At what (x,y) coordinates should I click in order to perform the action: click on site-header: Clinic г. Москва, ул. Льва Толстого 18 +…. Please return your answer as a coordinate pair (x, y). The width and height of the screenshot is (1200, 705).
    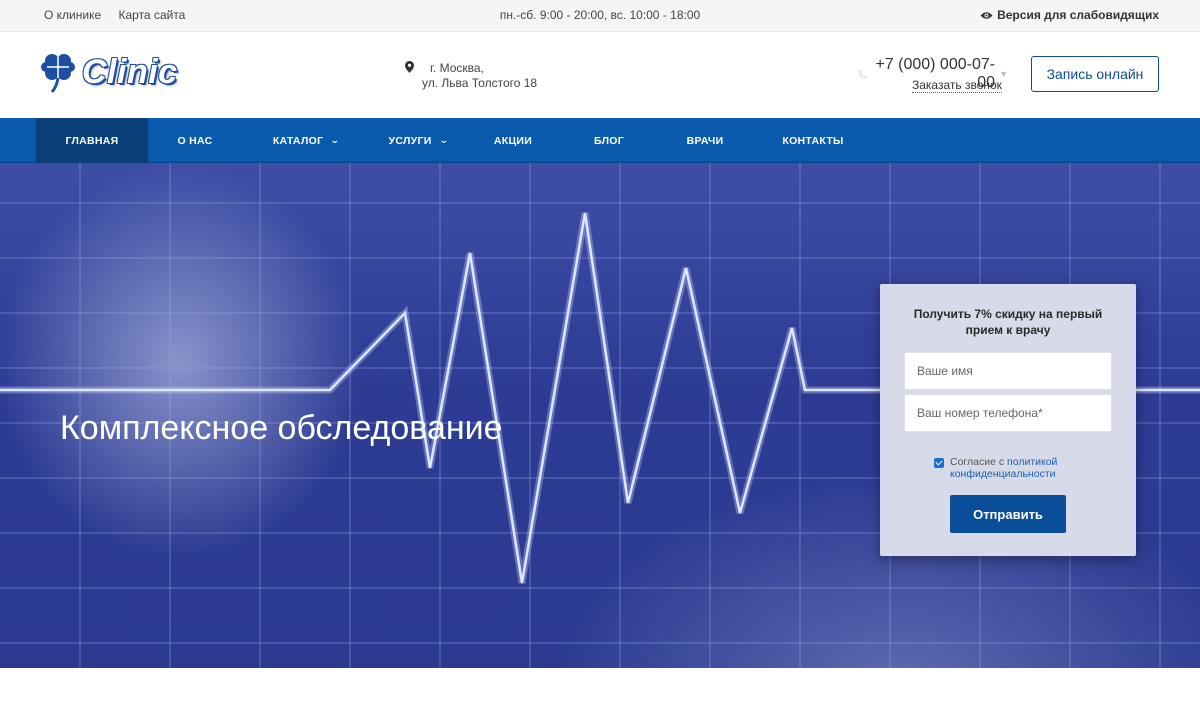
    Looking at the image, I should click on (600, 75).